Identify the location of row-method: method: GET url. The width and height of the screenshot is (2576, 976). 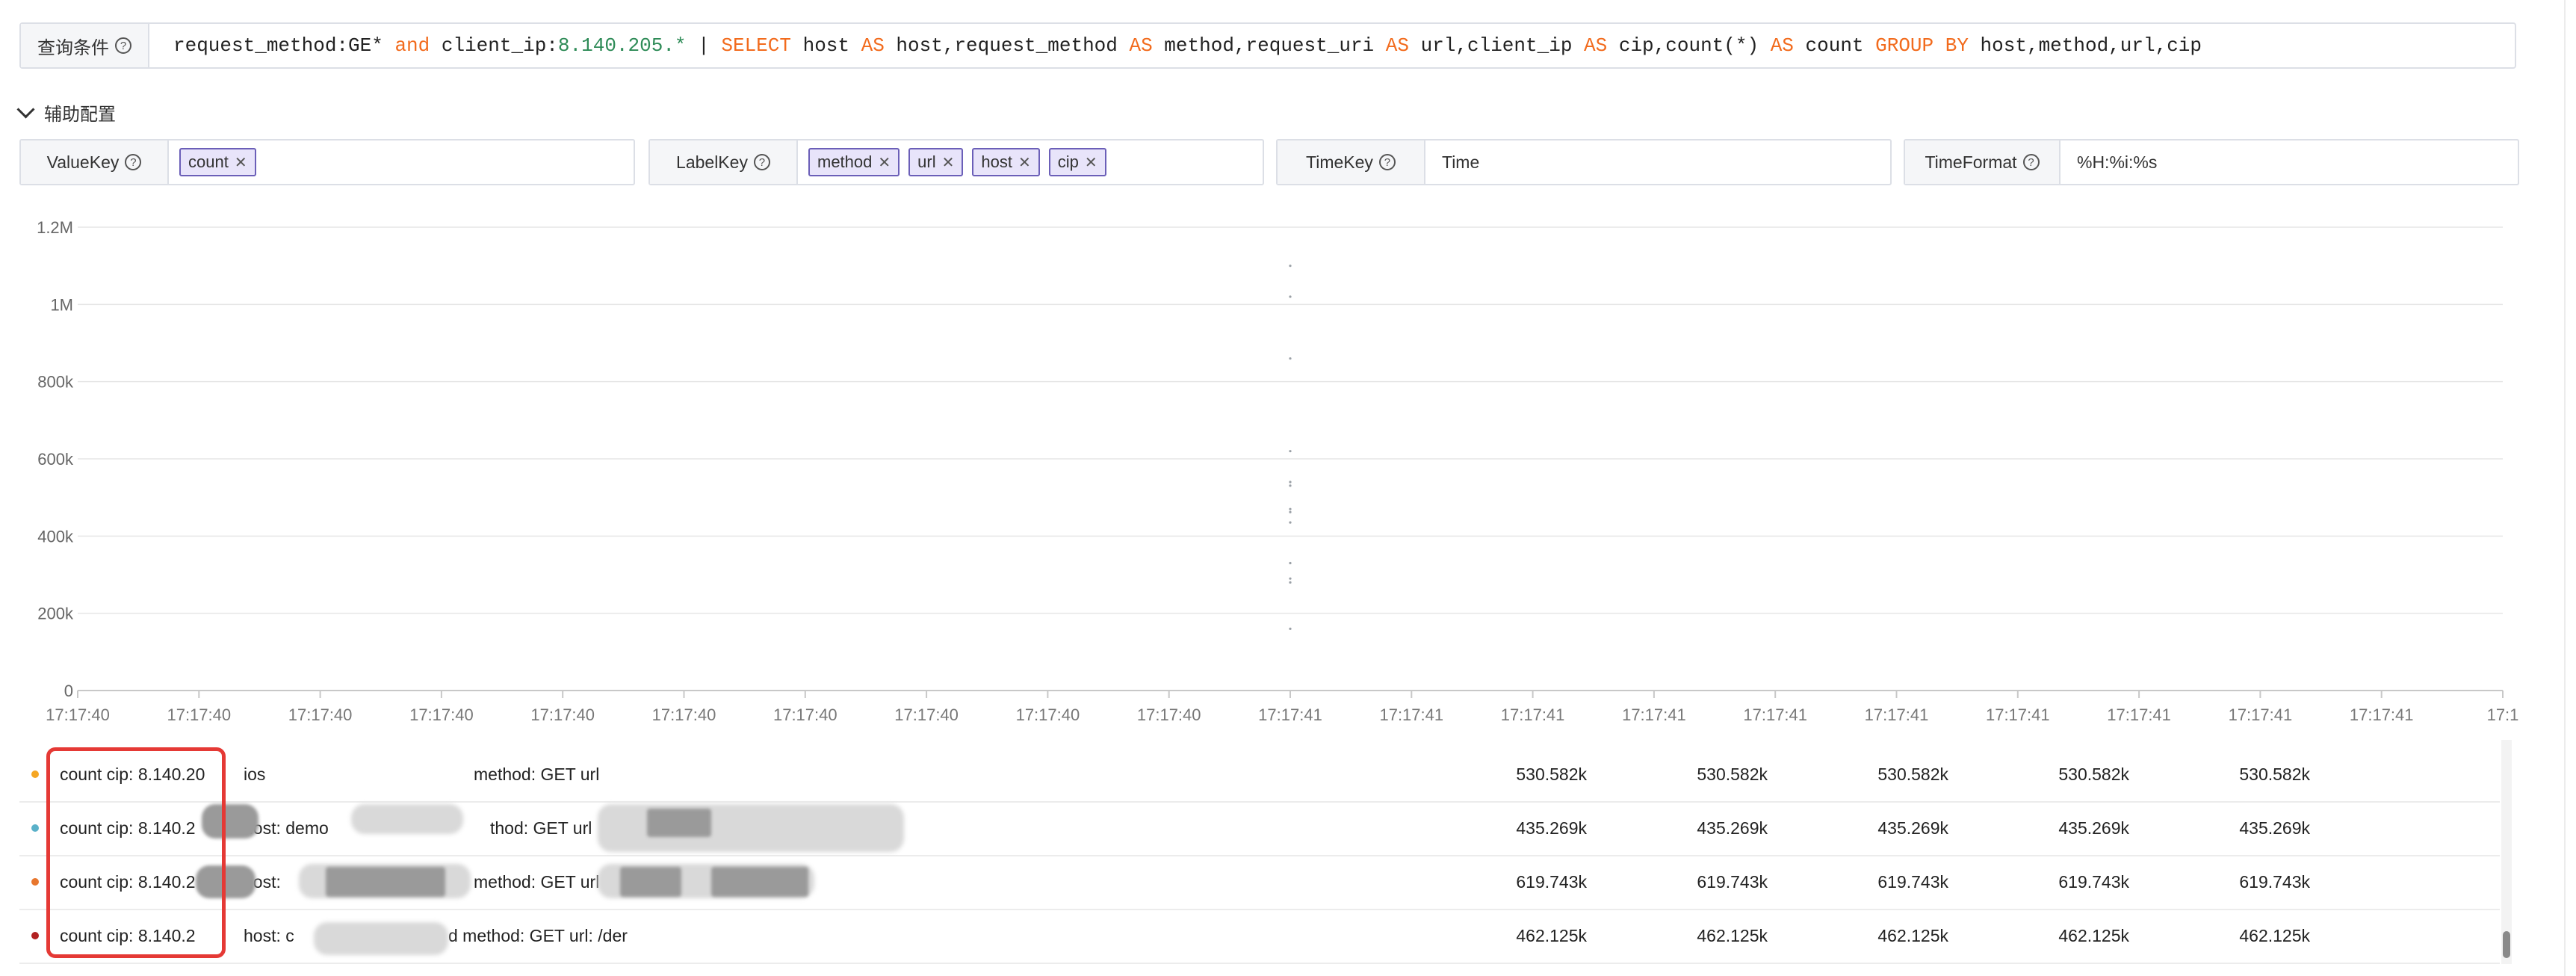
(537, 882).